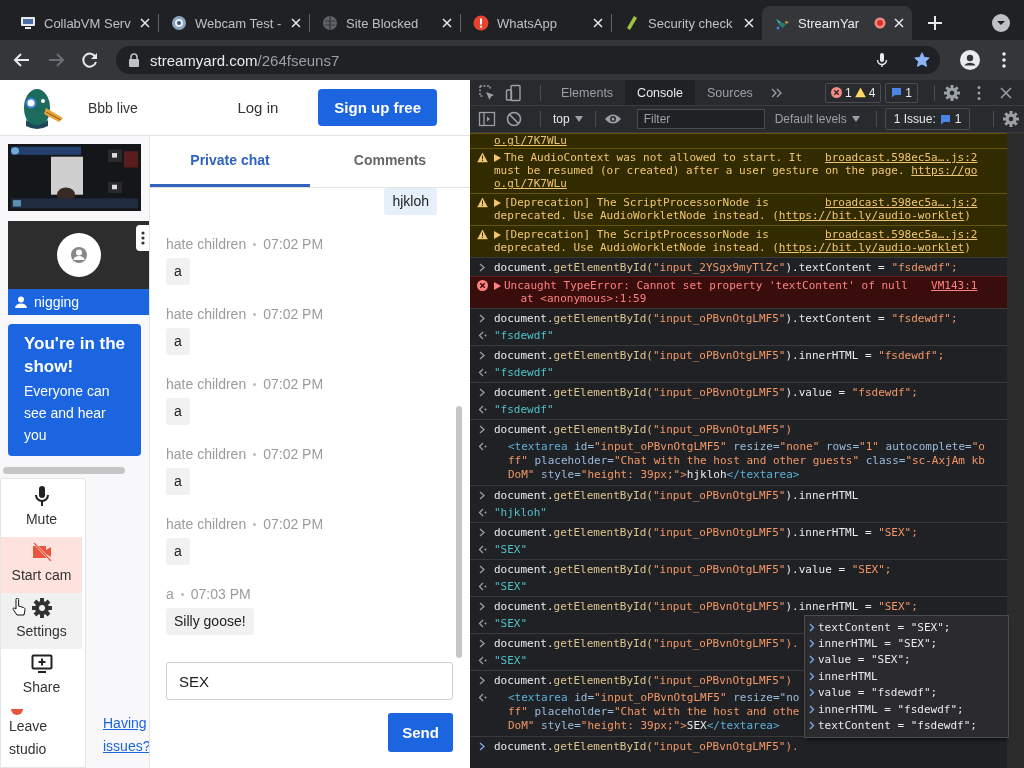 The width and height of the screenshot is (1024, 768). I want to click on autocomplete-item: innerHTML, so click(906, 676).